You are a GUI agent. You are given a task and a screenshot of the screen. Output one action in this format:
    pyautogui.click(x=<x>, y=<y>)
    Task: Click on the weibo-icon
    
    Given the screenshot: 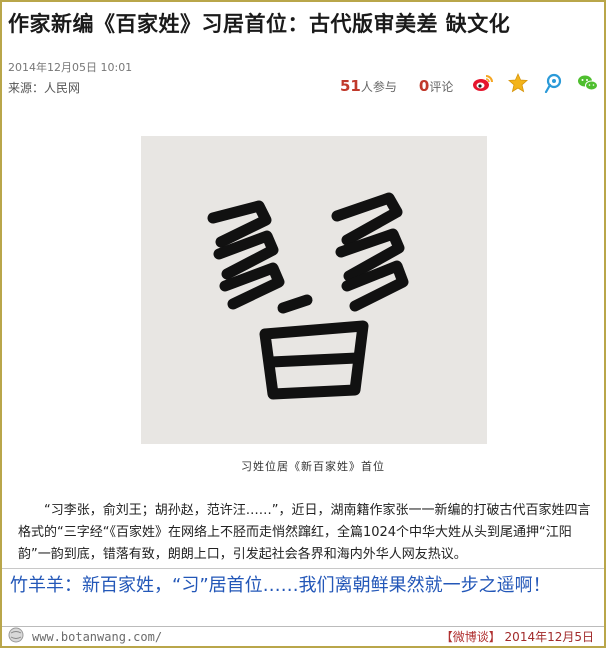 What is the action you would take?
    pyautogui.click(x=483, y=83)
    